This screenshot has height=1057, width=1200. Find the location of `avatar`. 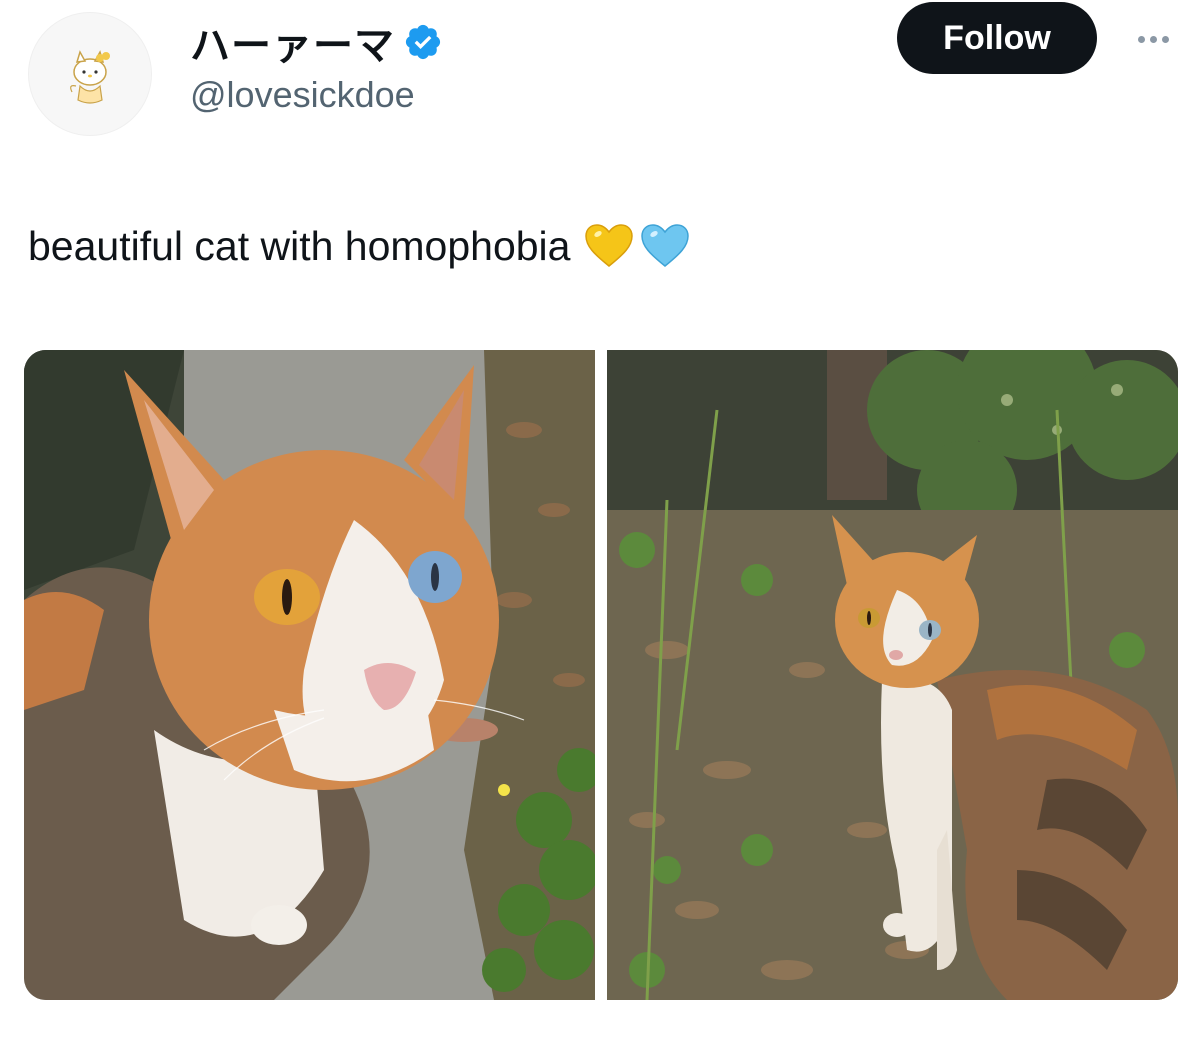

avatar is located at coordinates (90, 74).